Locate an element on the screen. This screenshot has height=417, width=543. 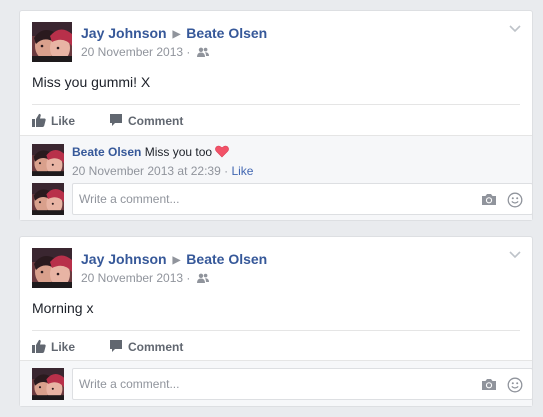
comment-body: Beate Olsen Miss you too is located at coordinates (151, 152).